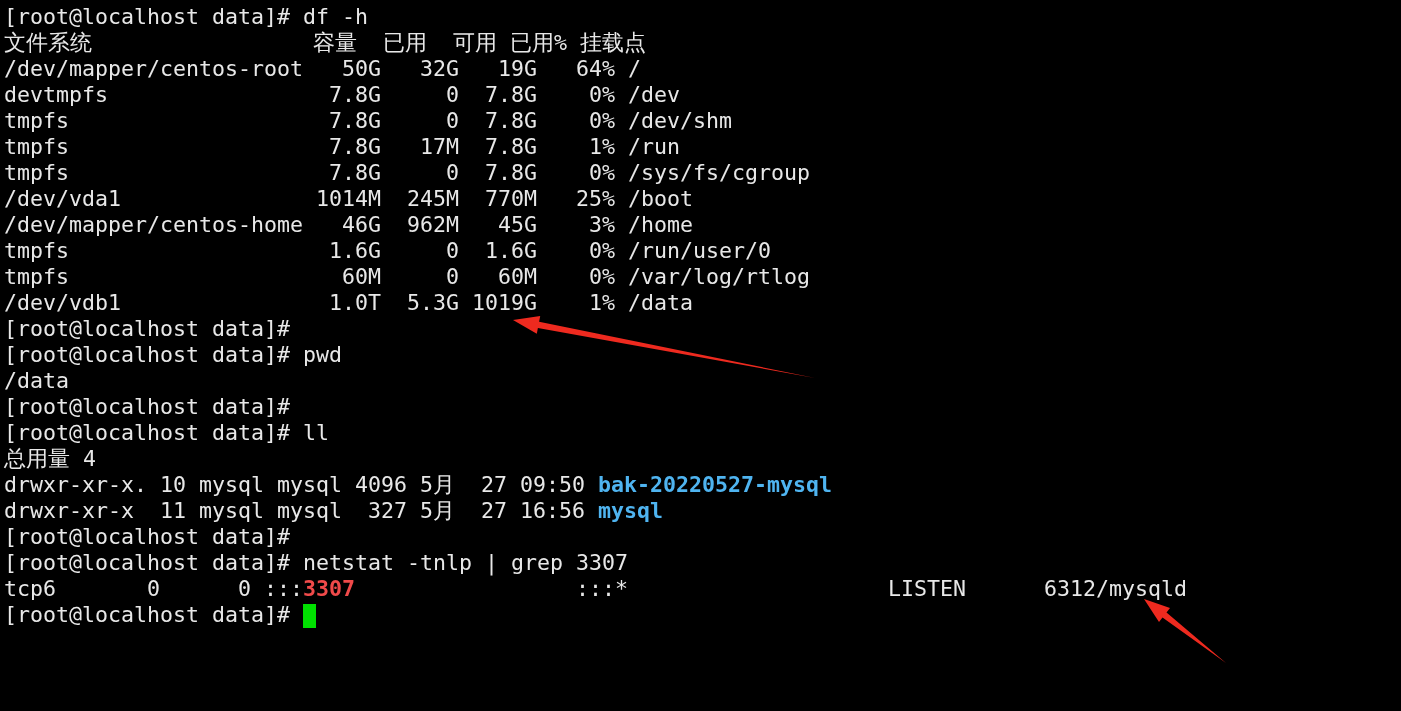 This screenshot has width=1401, height=711. I want to click on terminal-line: tmpfs 7.8G 17M 7.8G 1% /run, so click(342, 146).